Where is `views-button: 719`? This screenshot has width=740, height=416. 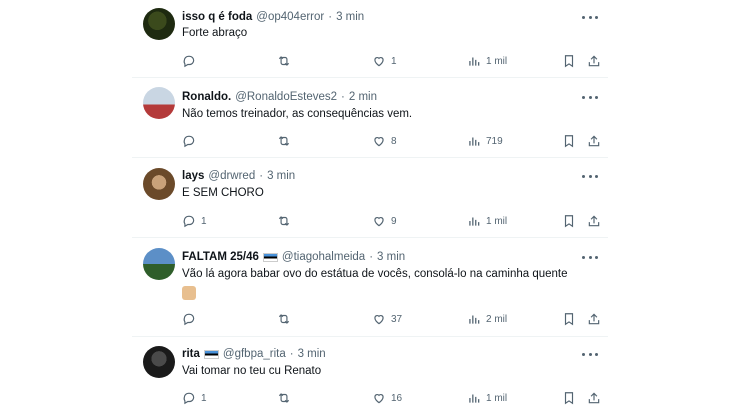 views-button: 719 is located at coordinates (485, 141).